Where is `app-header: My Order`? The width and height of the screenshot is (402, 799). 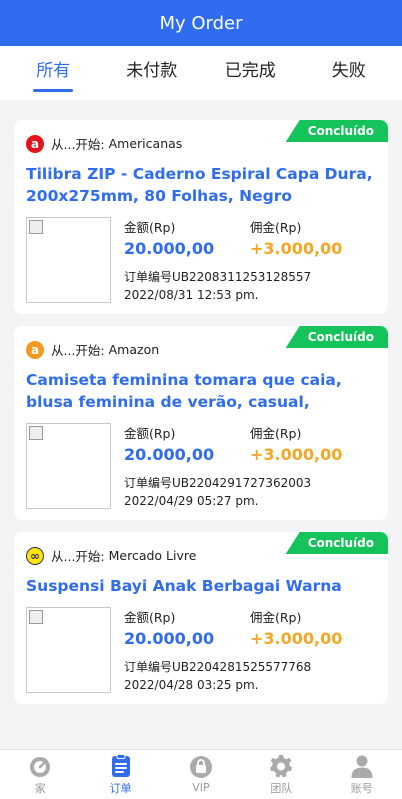 app-header: My Order is located at coordinates (201, 23).